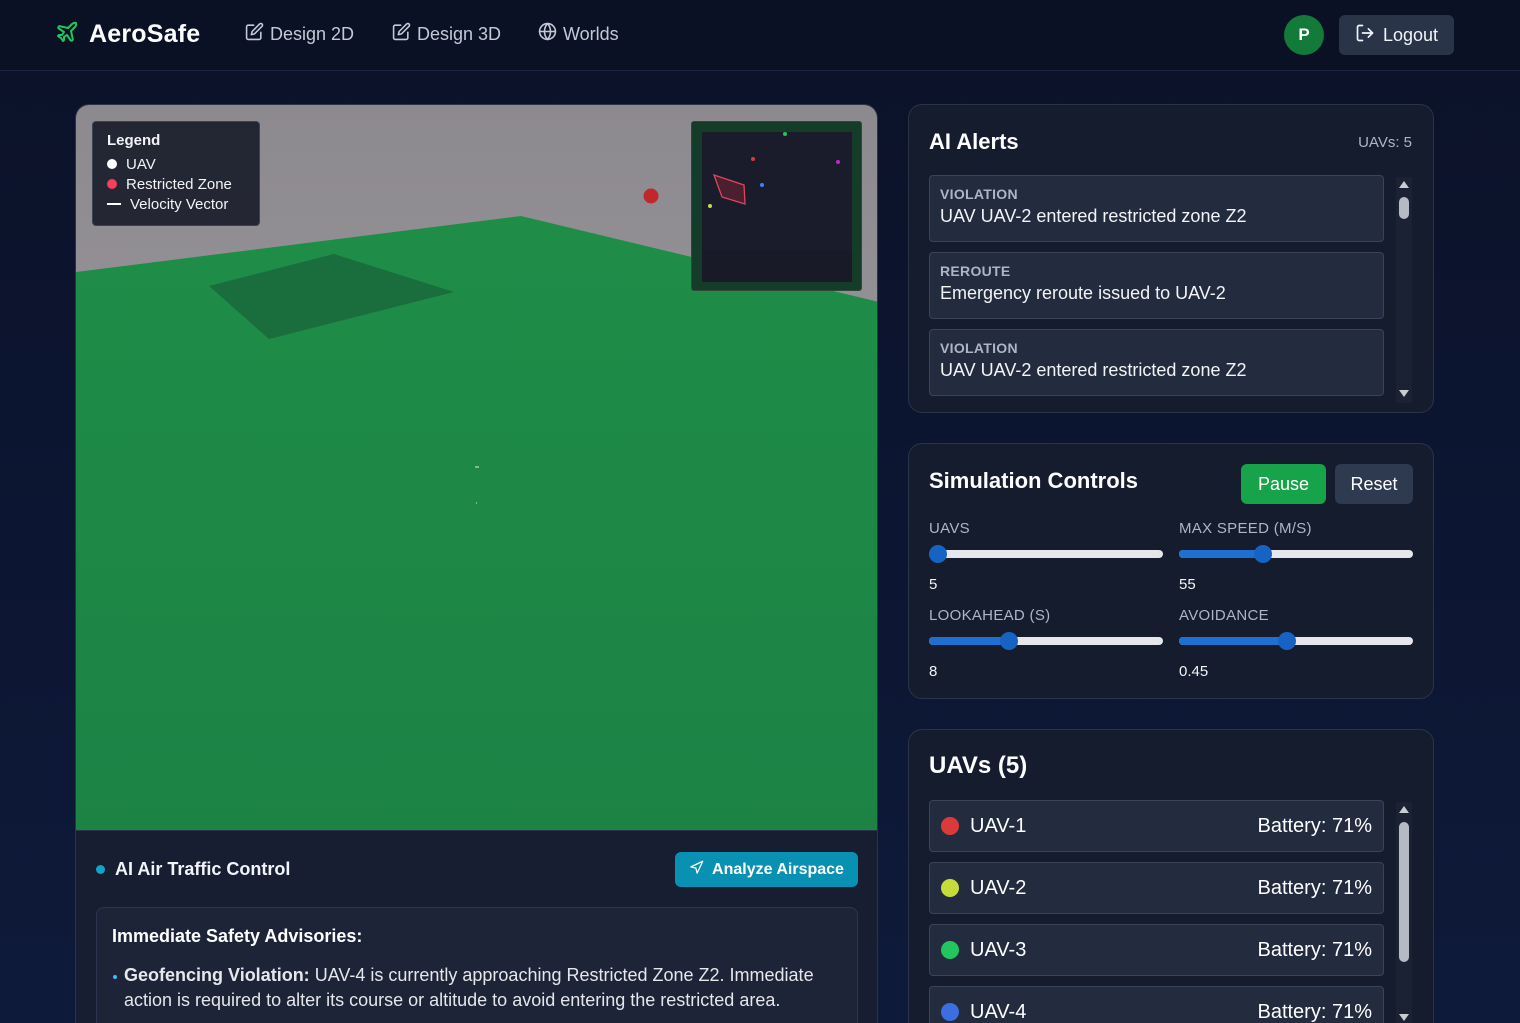  Describe the element at coordinates (1410, 34) in the screenshot. I see `logout-label: Logout` at that location.